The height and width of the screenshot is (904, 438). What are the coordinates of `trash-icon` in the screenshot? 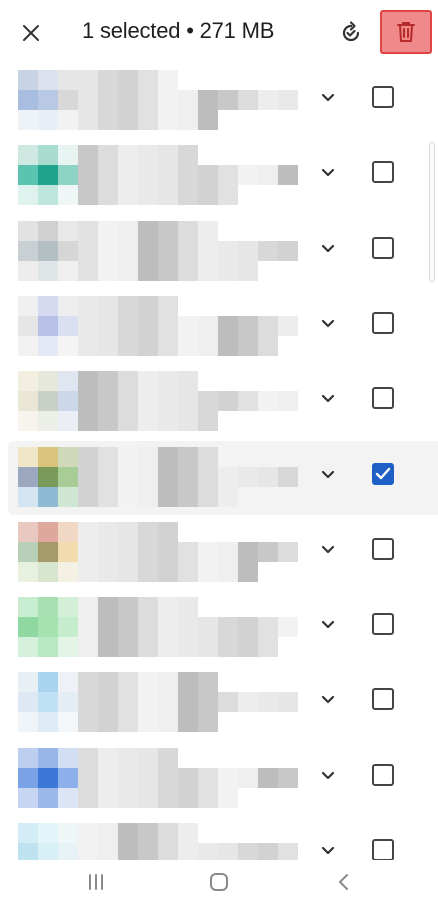 It's located at (406, 32).